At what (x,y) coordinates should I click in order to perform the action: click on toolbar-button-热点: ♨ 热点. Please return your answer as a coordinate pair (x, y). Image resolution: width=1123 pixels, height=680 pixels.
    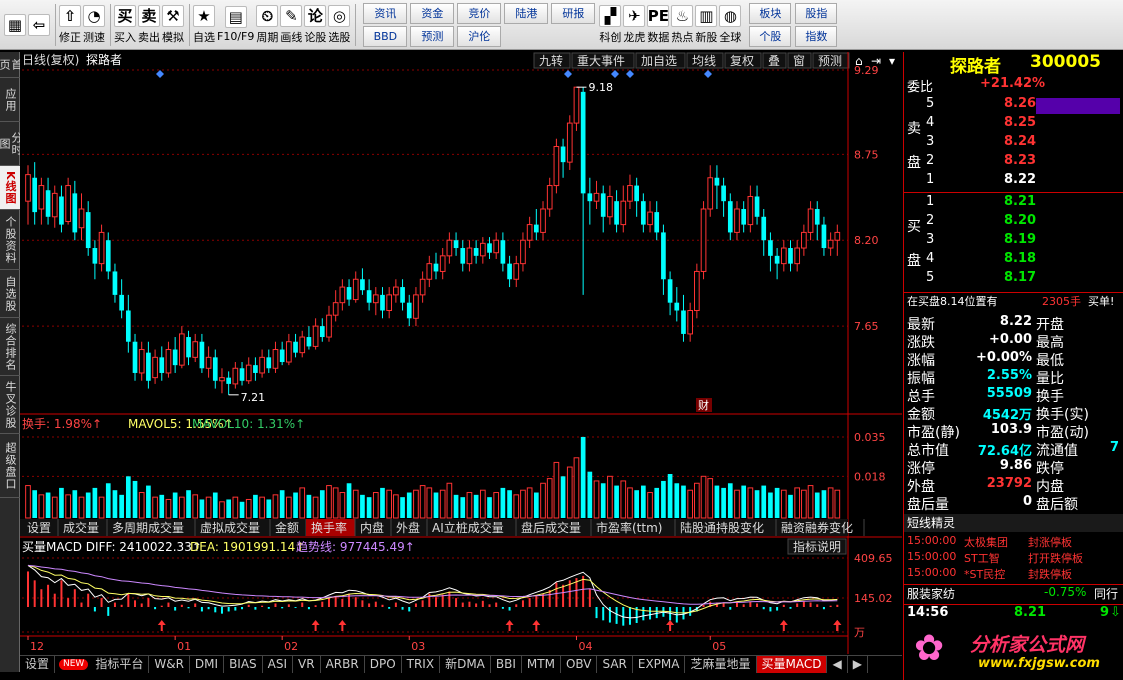
    Looking at the image, I should click on (682, 25).